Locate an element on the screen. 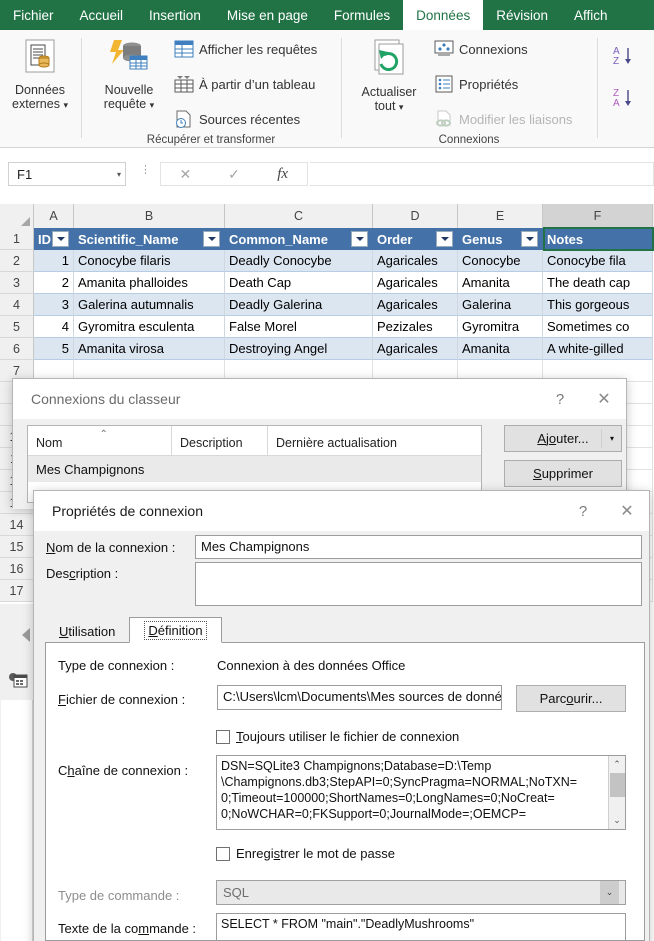  column-header-a: A is located at coordinates (54, 216).